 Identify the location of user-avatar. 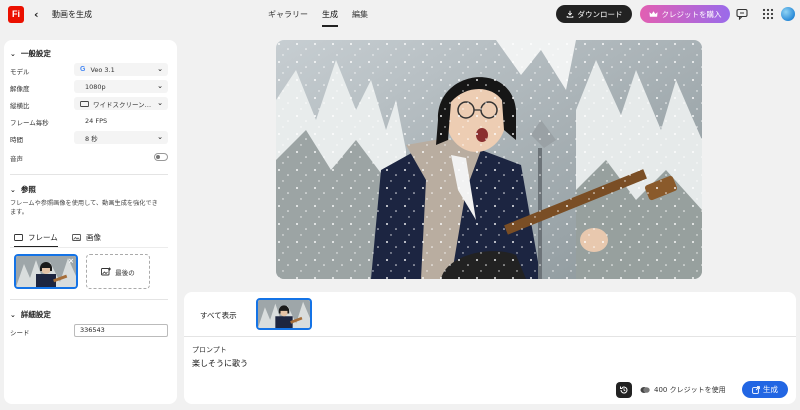
(788, 14).